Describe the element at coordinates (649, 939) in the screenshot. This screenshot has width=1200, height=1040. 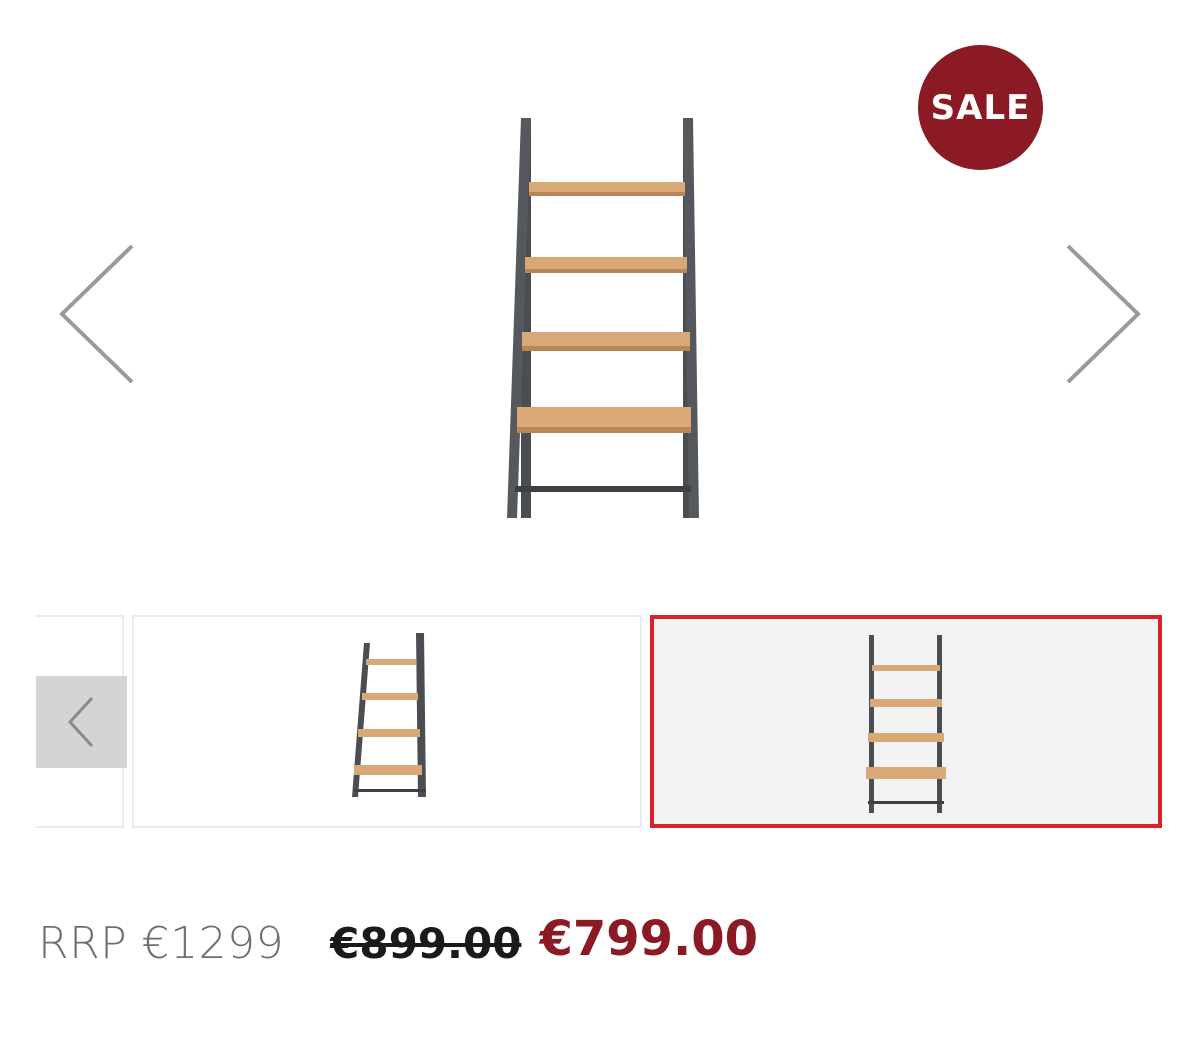
I see `sale-price: €799.00` at that location.